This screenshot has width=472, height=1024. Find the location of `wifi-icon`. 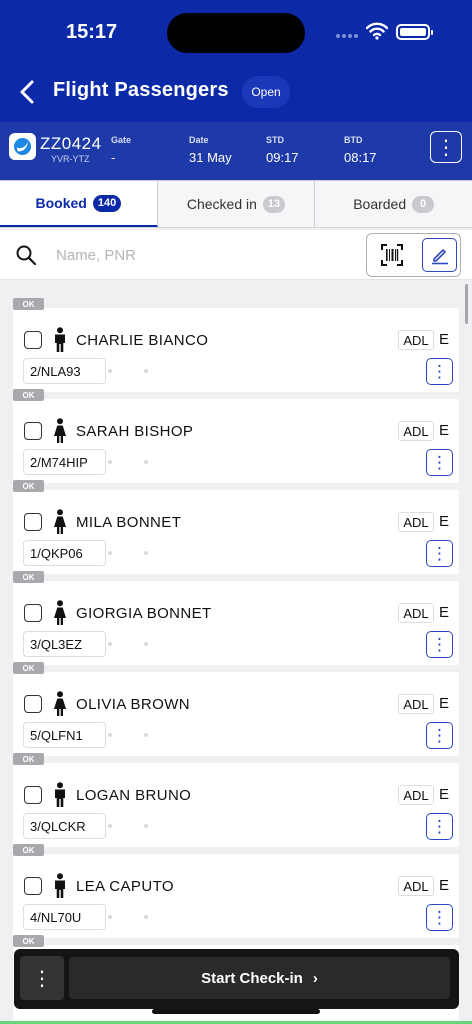

wifi-icon is located at coordinates (377, 31).